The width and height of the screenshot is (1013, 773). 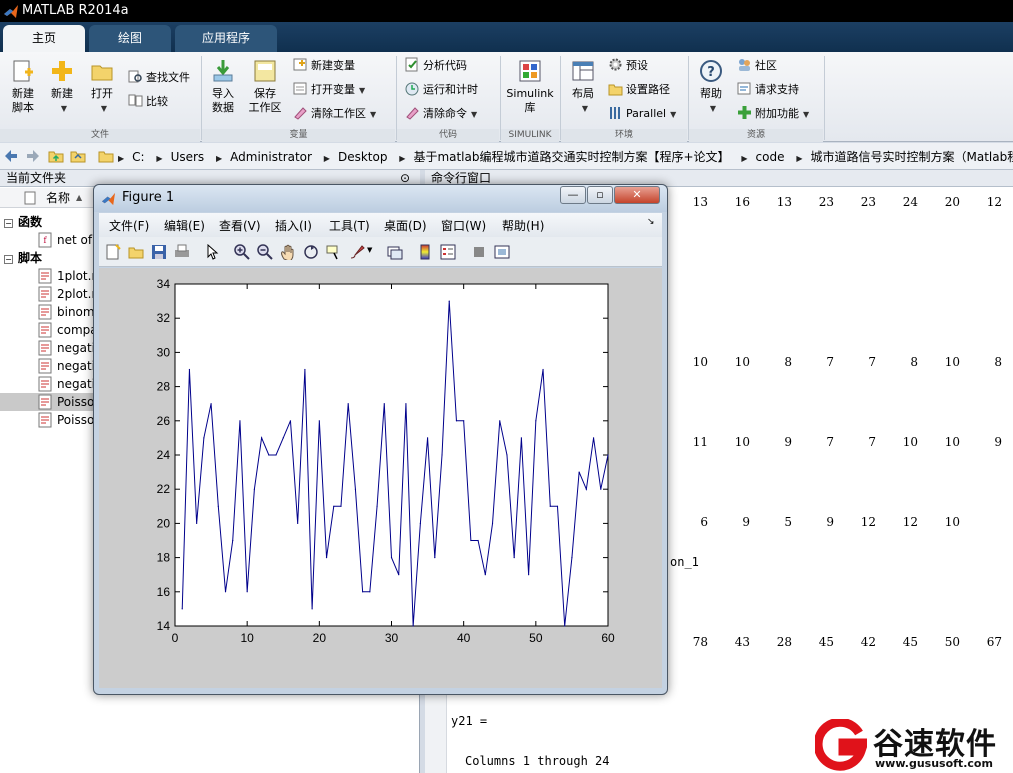 I want to click on colorbar-icon, so click(x=425, y=252).